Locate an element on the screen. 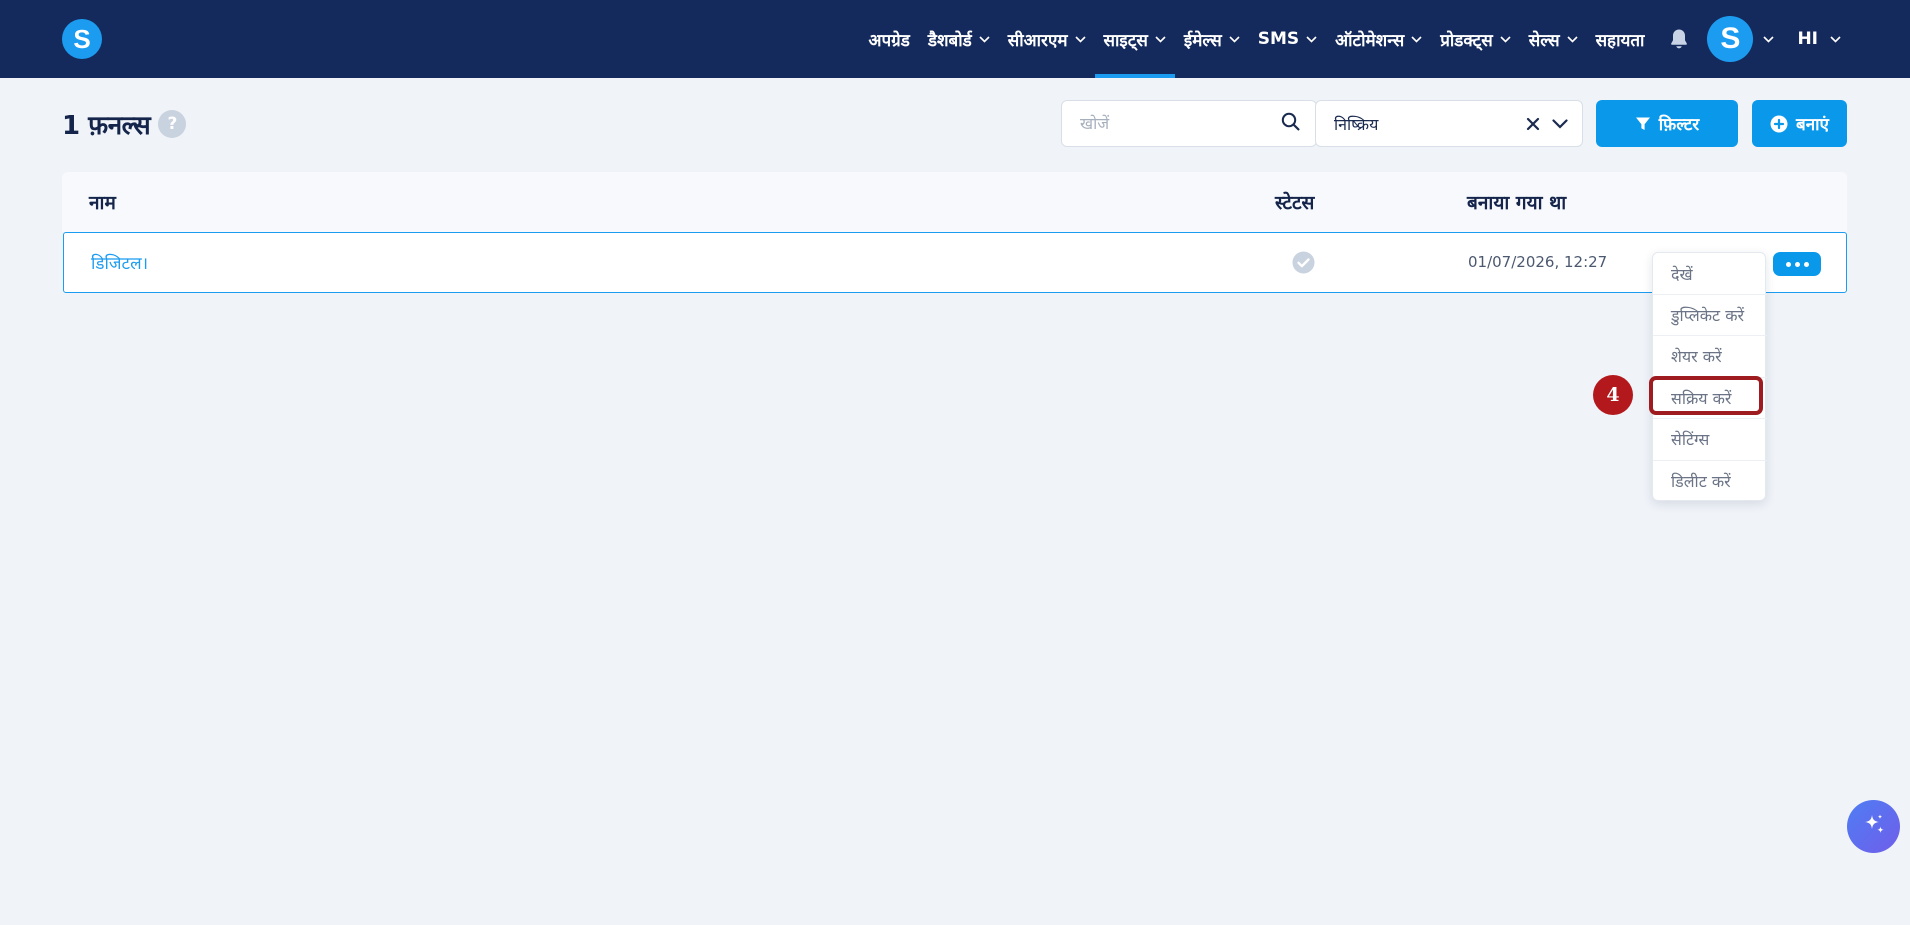 This screenshot has width=1910, height=925. created-date: 01/07/2026, 12:27 is located at coordinates (1538, 262).